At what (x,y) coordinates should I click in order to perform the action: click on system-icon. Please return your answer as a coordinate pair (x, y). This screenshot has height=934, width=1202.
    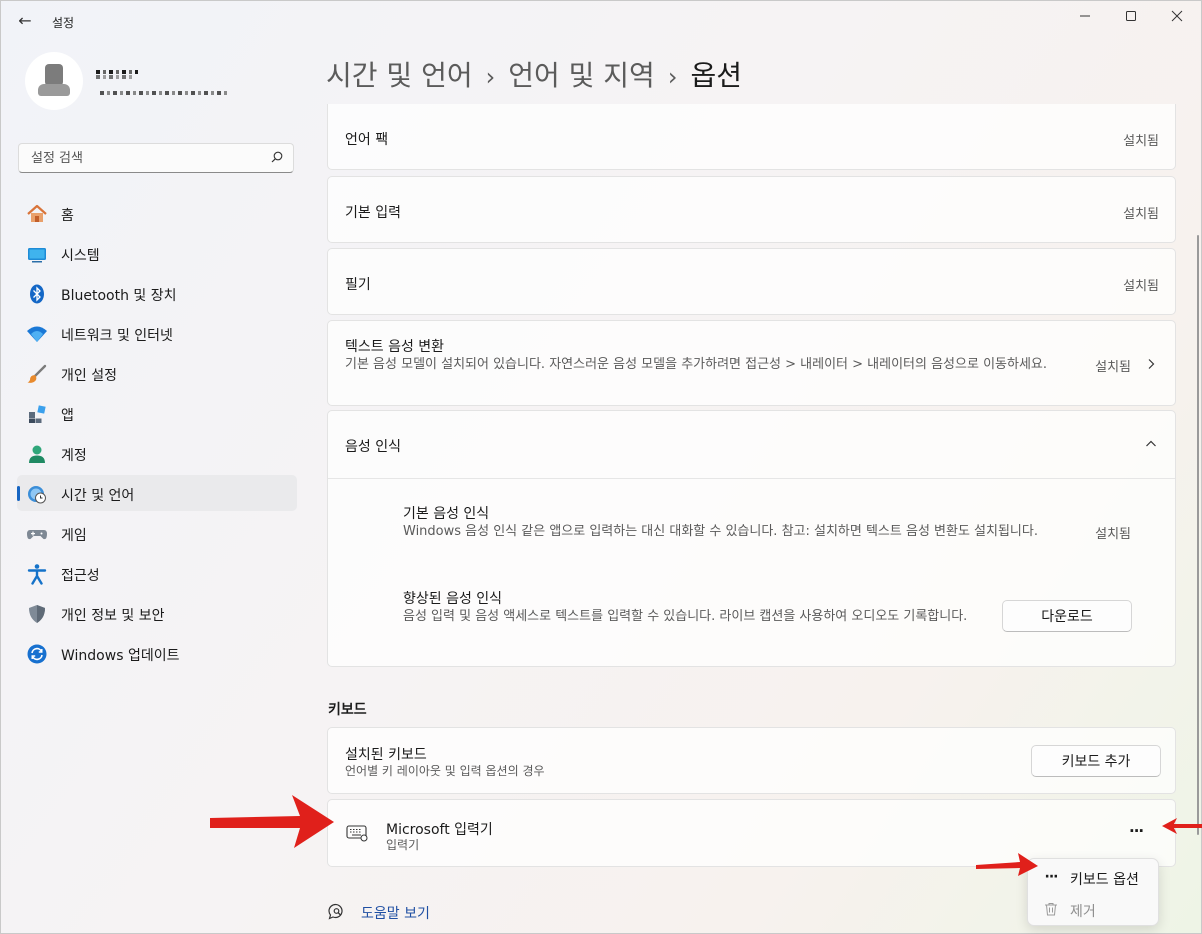
    Looking at the image, I should click on (37, 255).